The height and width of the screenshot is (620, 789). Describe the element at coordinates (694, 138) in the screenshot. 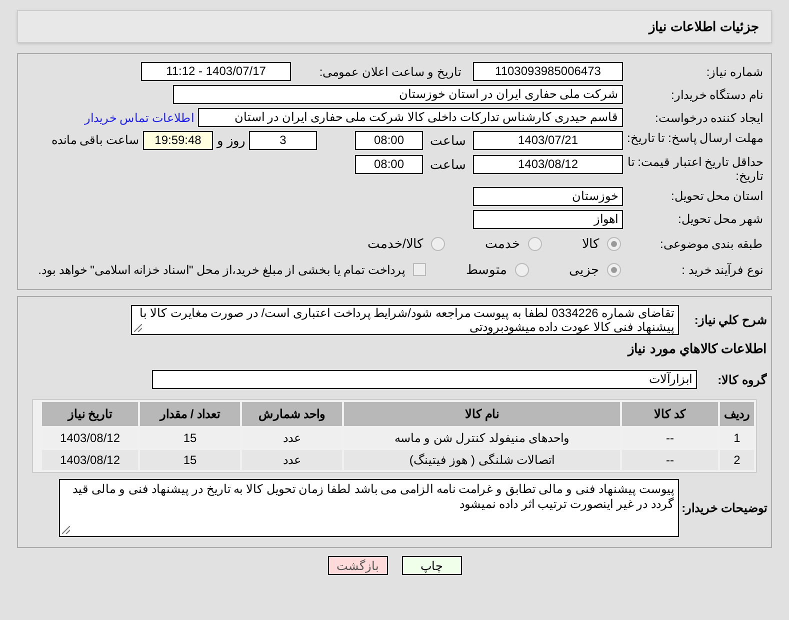

I see `field-label: مهلت ارسال پاسخ: تا تاریخ:` at that location.